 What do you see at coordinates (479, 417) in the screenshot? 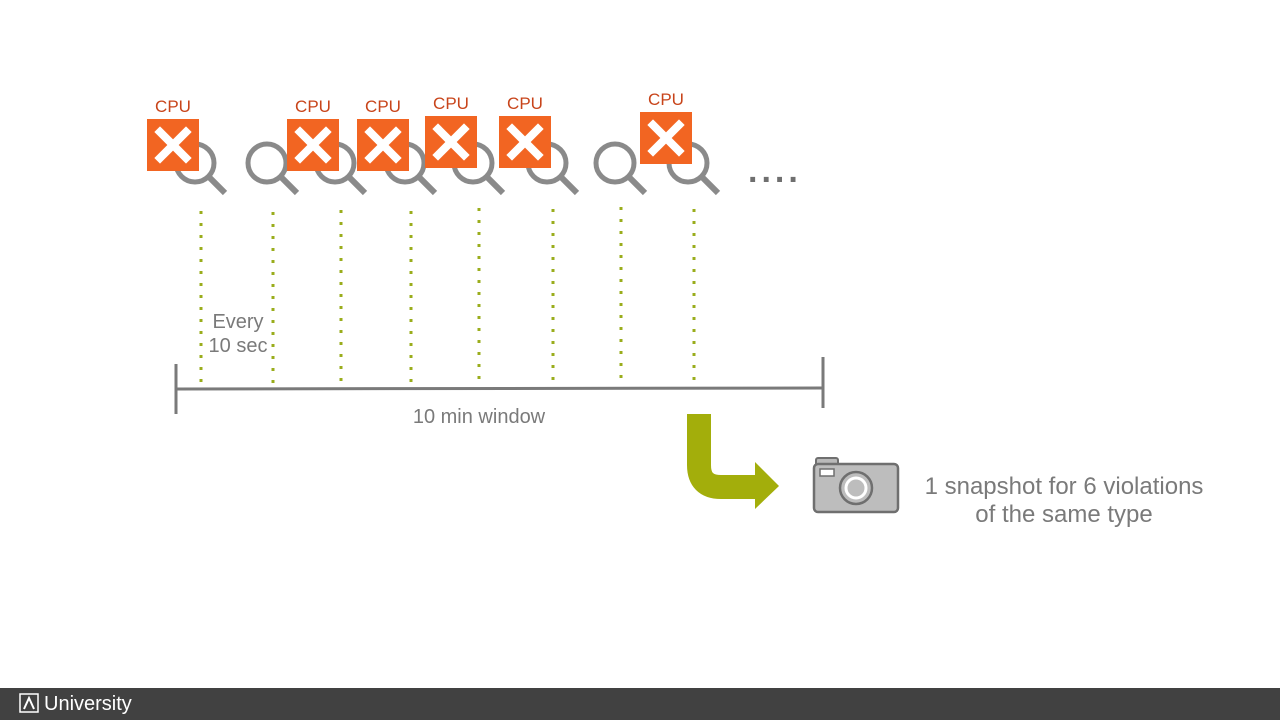
I see `window-label: 10 min window` at bounding box center [479, 417].